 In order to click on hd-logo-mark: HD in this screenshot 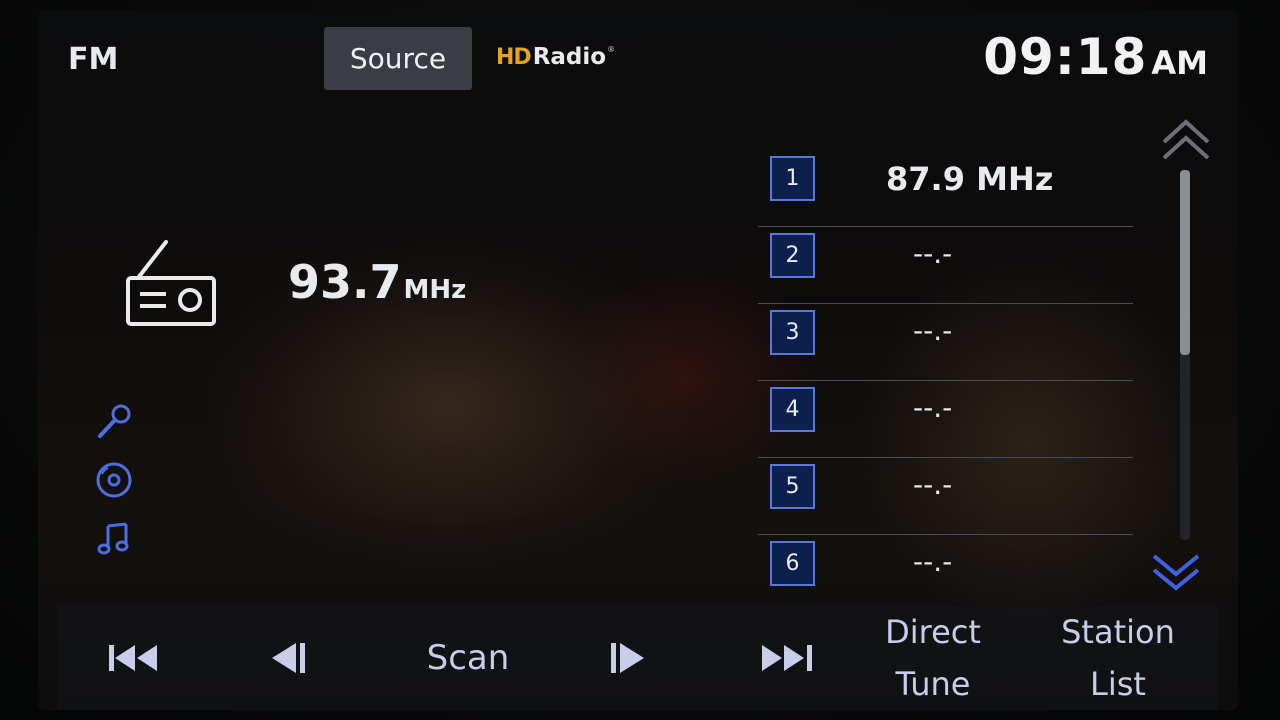, I will do `click(514, 57)`.